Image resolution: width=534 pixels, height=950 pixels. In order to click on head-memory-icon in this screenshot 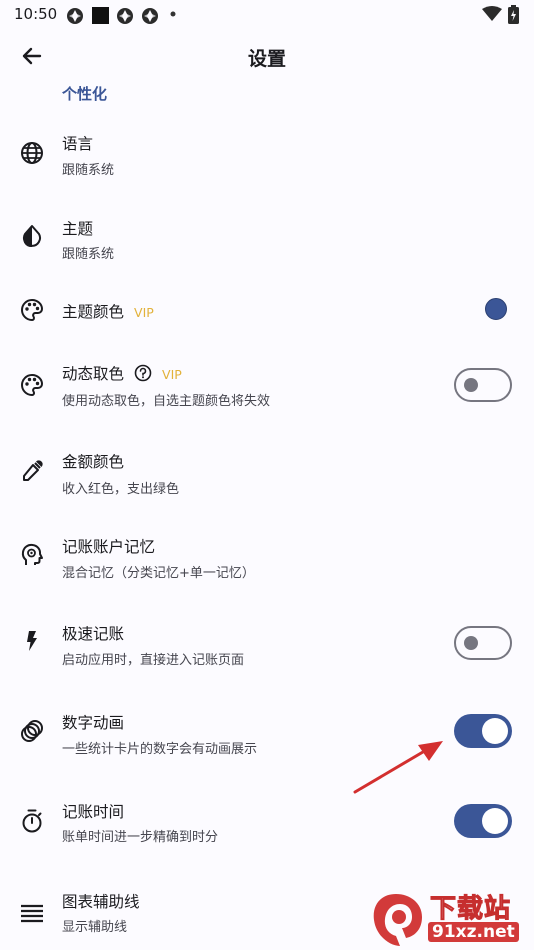, I will do `click(32, 554)`.